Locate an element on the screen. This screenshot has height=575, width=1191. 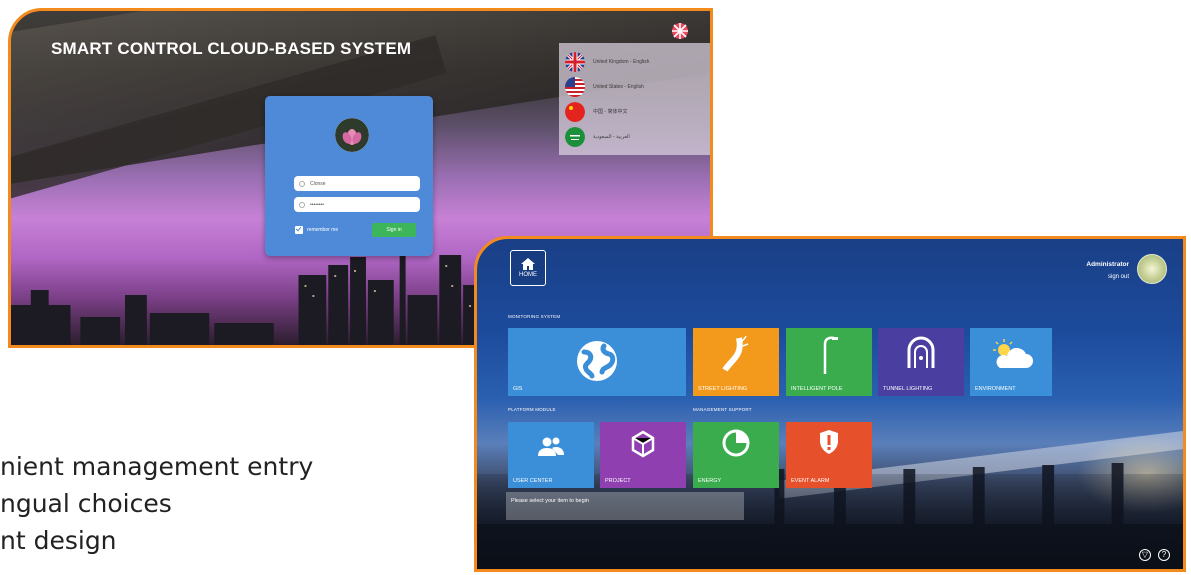
language-option-uk: United Kingdom - English is located at coordinates (637, 61).